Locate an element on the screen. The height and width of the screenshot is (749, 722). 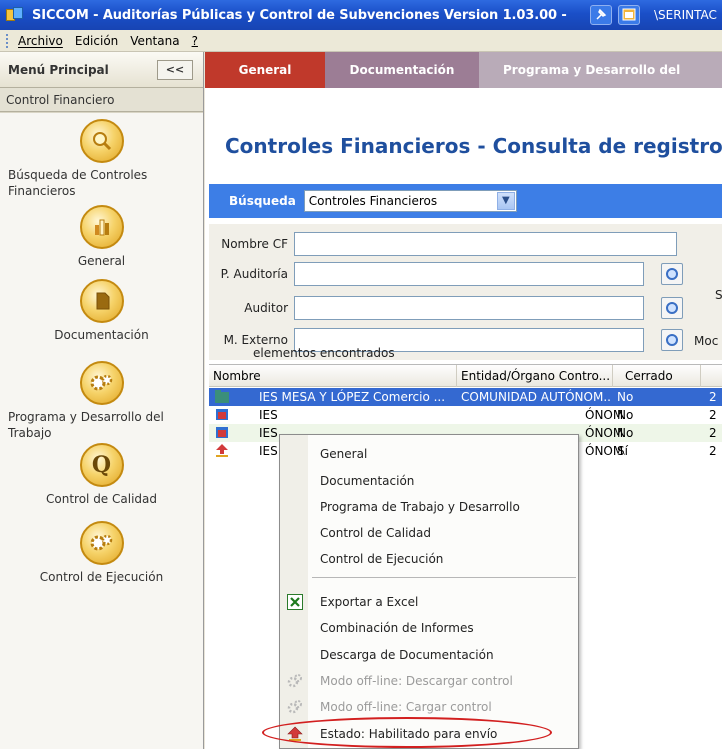
sidebar-header: Menú Principal << is located at coordinates (101, 70).